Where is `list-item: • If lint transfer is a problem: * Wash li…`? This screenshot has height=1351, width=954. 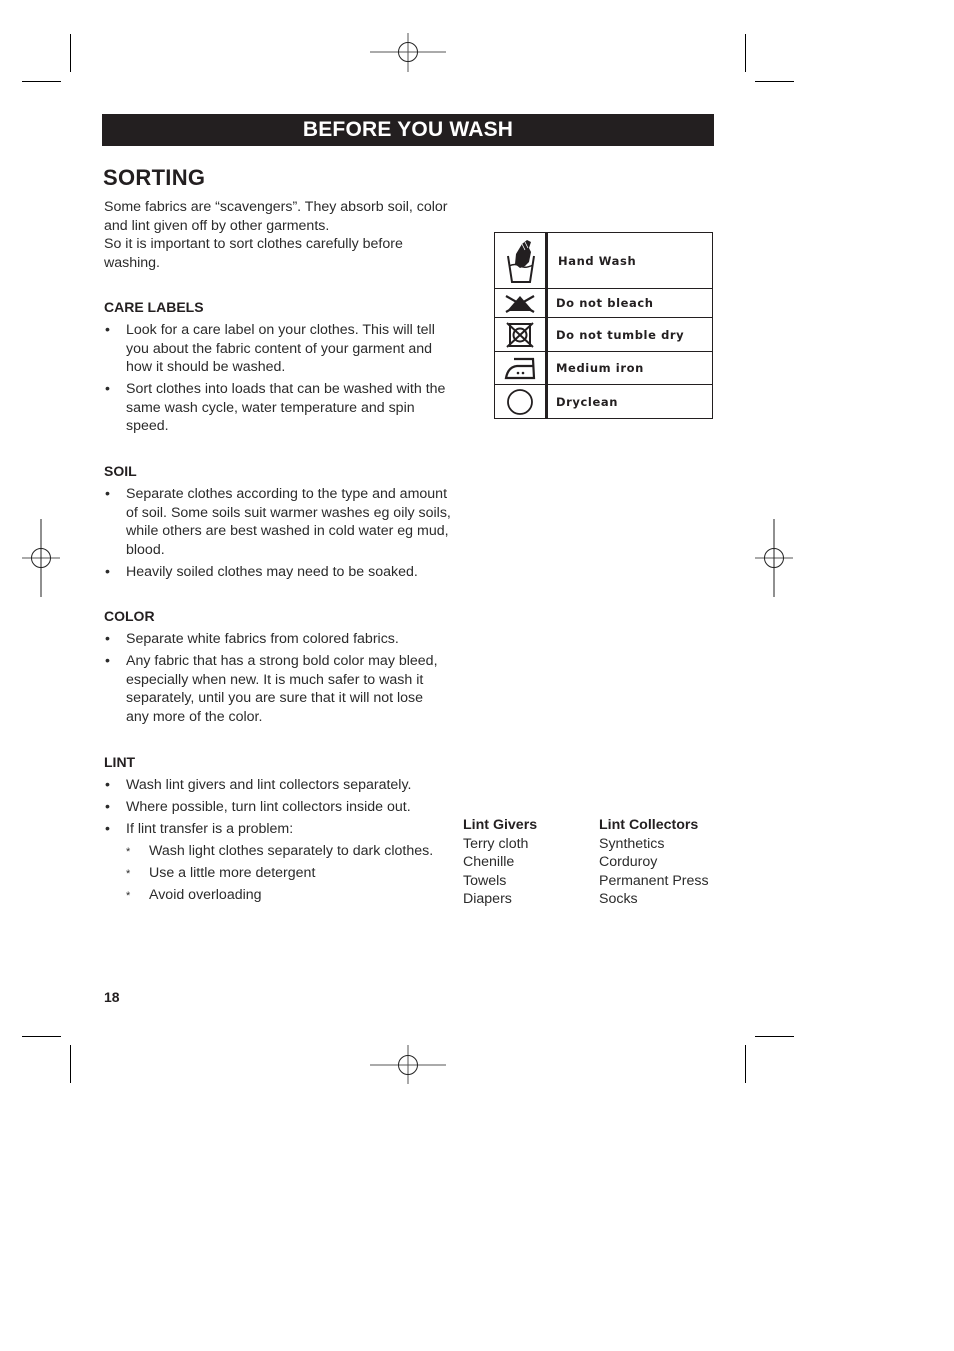 list-item: • If lint transfer is a problem: * Wash li… is located at coordinates (279, 862).